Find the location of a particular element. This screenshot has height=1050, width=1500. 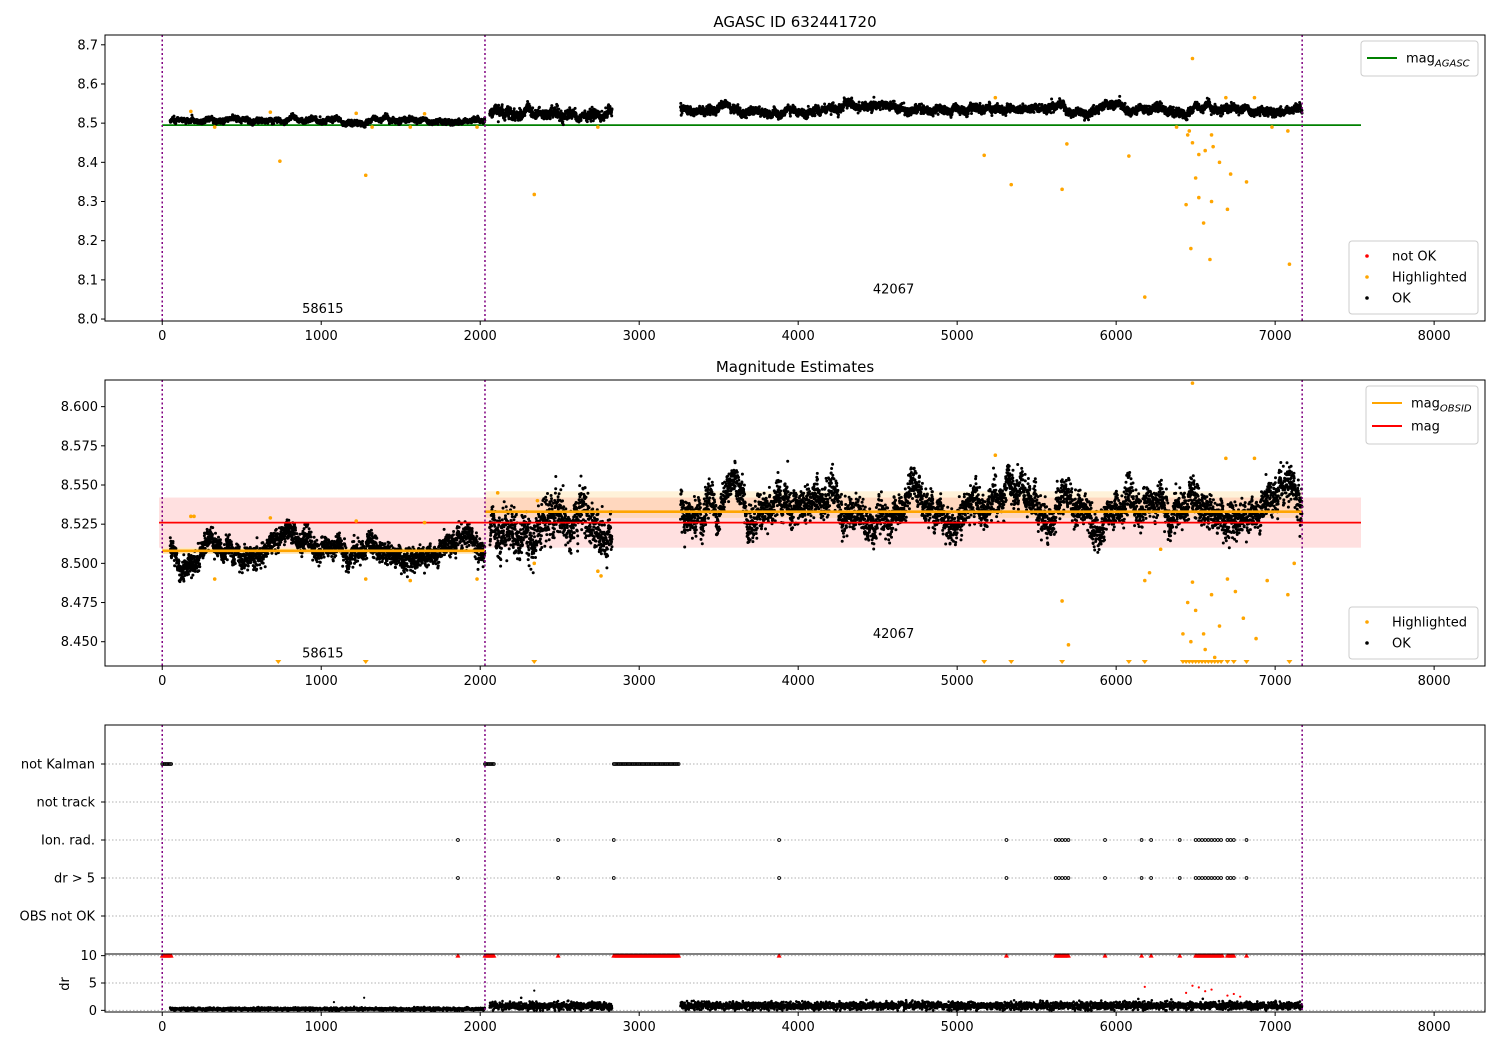

panel1-title: AGASC ID 632441720 is located at coordinates (794, 22).